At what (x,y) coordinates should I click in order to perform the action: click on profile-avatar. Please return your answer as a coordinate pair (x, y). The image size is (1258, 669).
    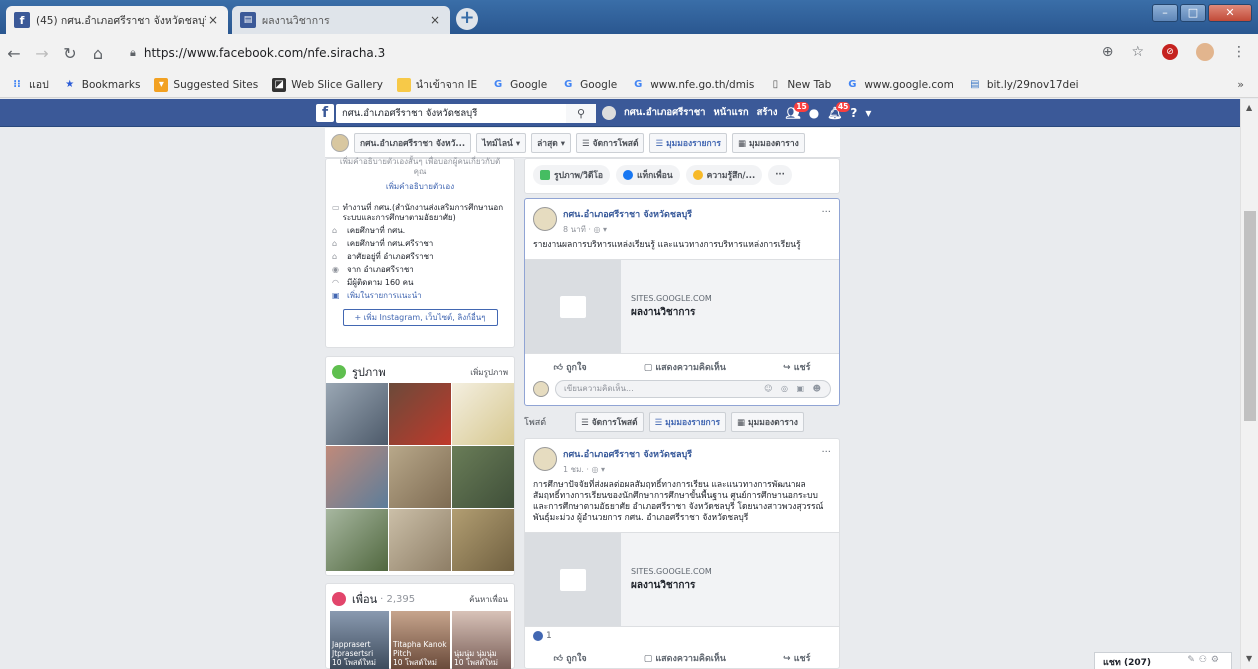
    Looking at the image, I should click on (1205, 52).